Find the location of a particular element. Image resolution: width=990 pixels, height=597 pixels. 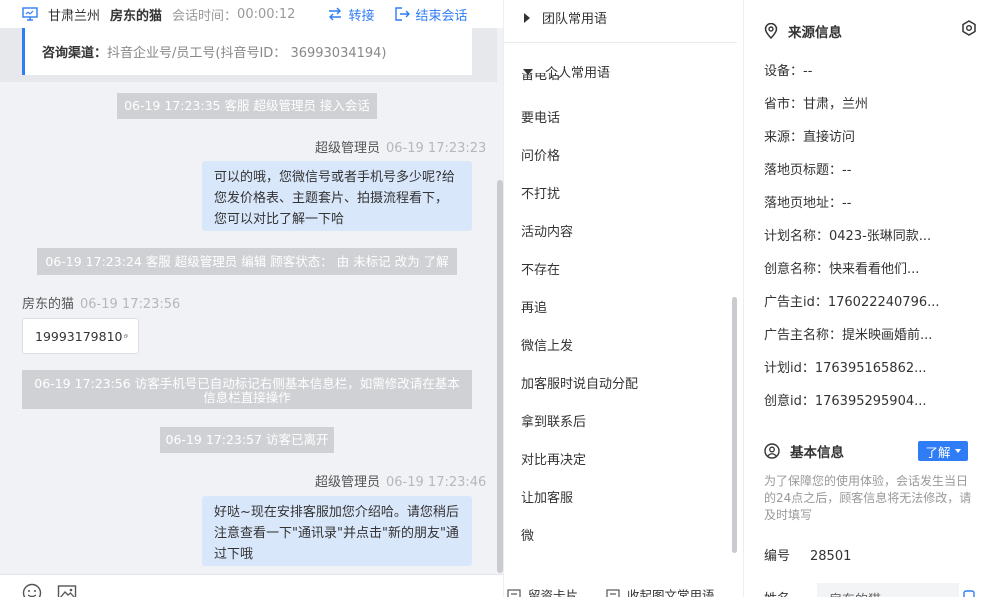

agent-sender: 超级管理员 06-19 17:23:23 is located at coordinates (400, 146).